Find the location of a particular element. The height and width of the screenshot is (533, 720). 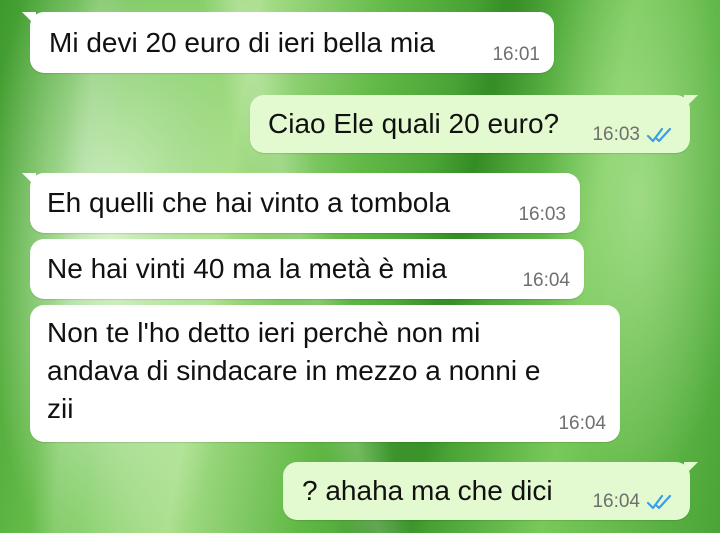

message-text: Mi devi 20 euro di ieri bella mia is located at coordinates (242, 42).